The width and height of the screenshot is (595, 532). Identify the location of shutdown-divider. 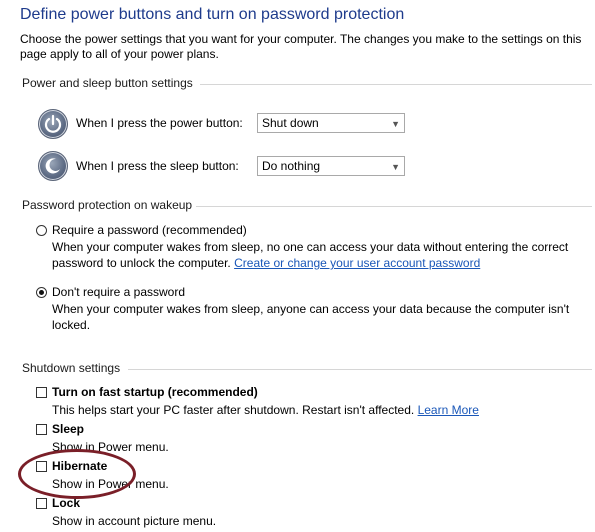
(360, 369).